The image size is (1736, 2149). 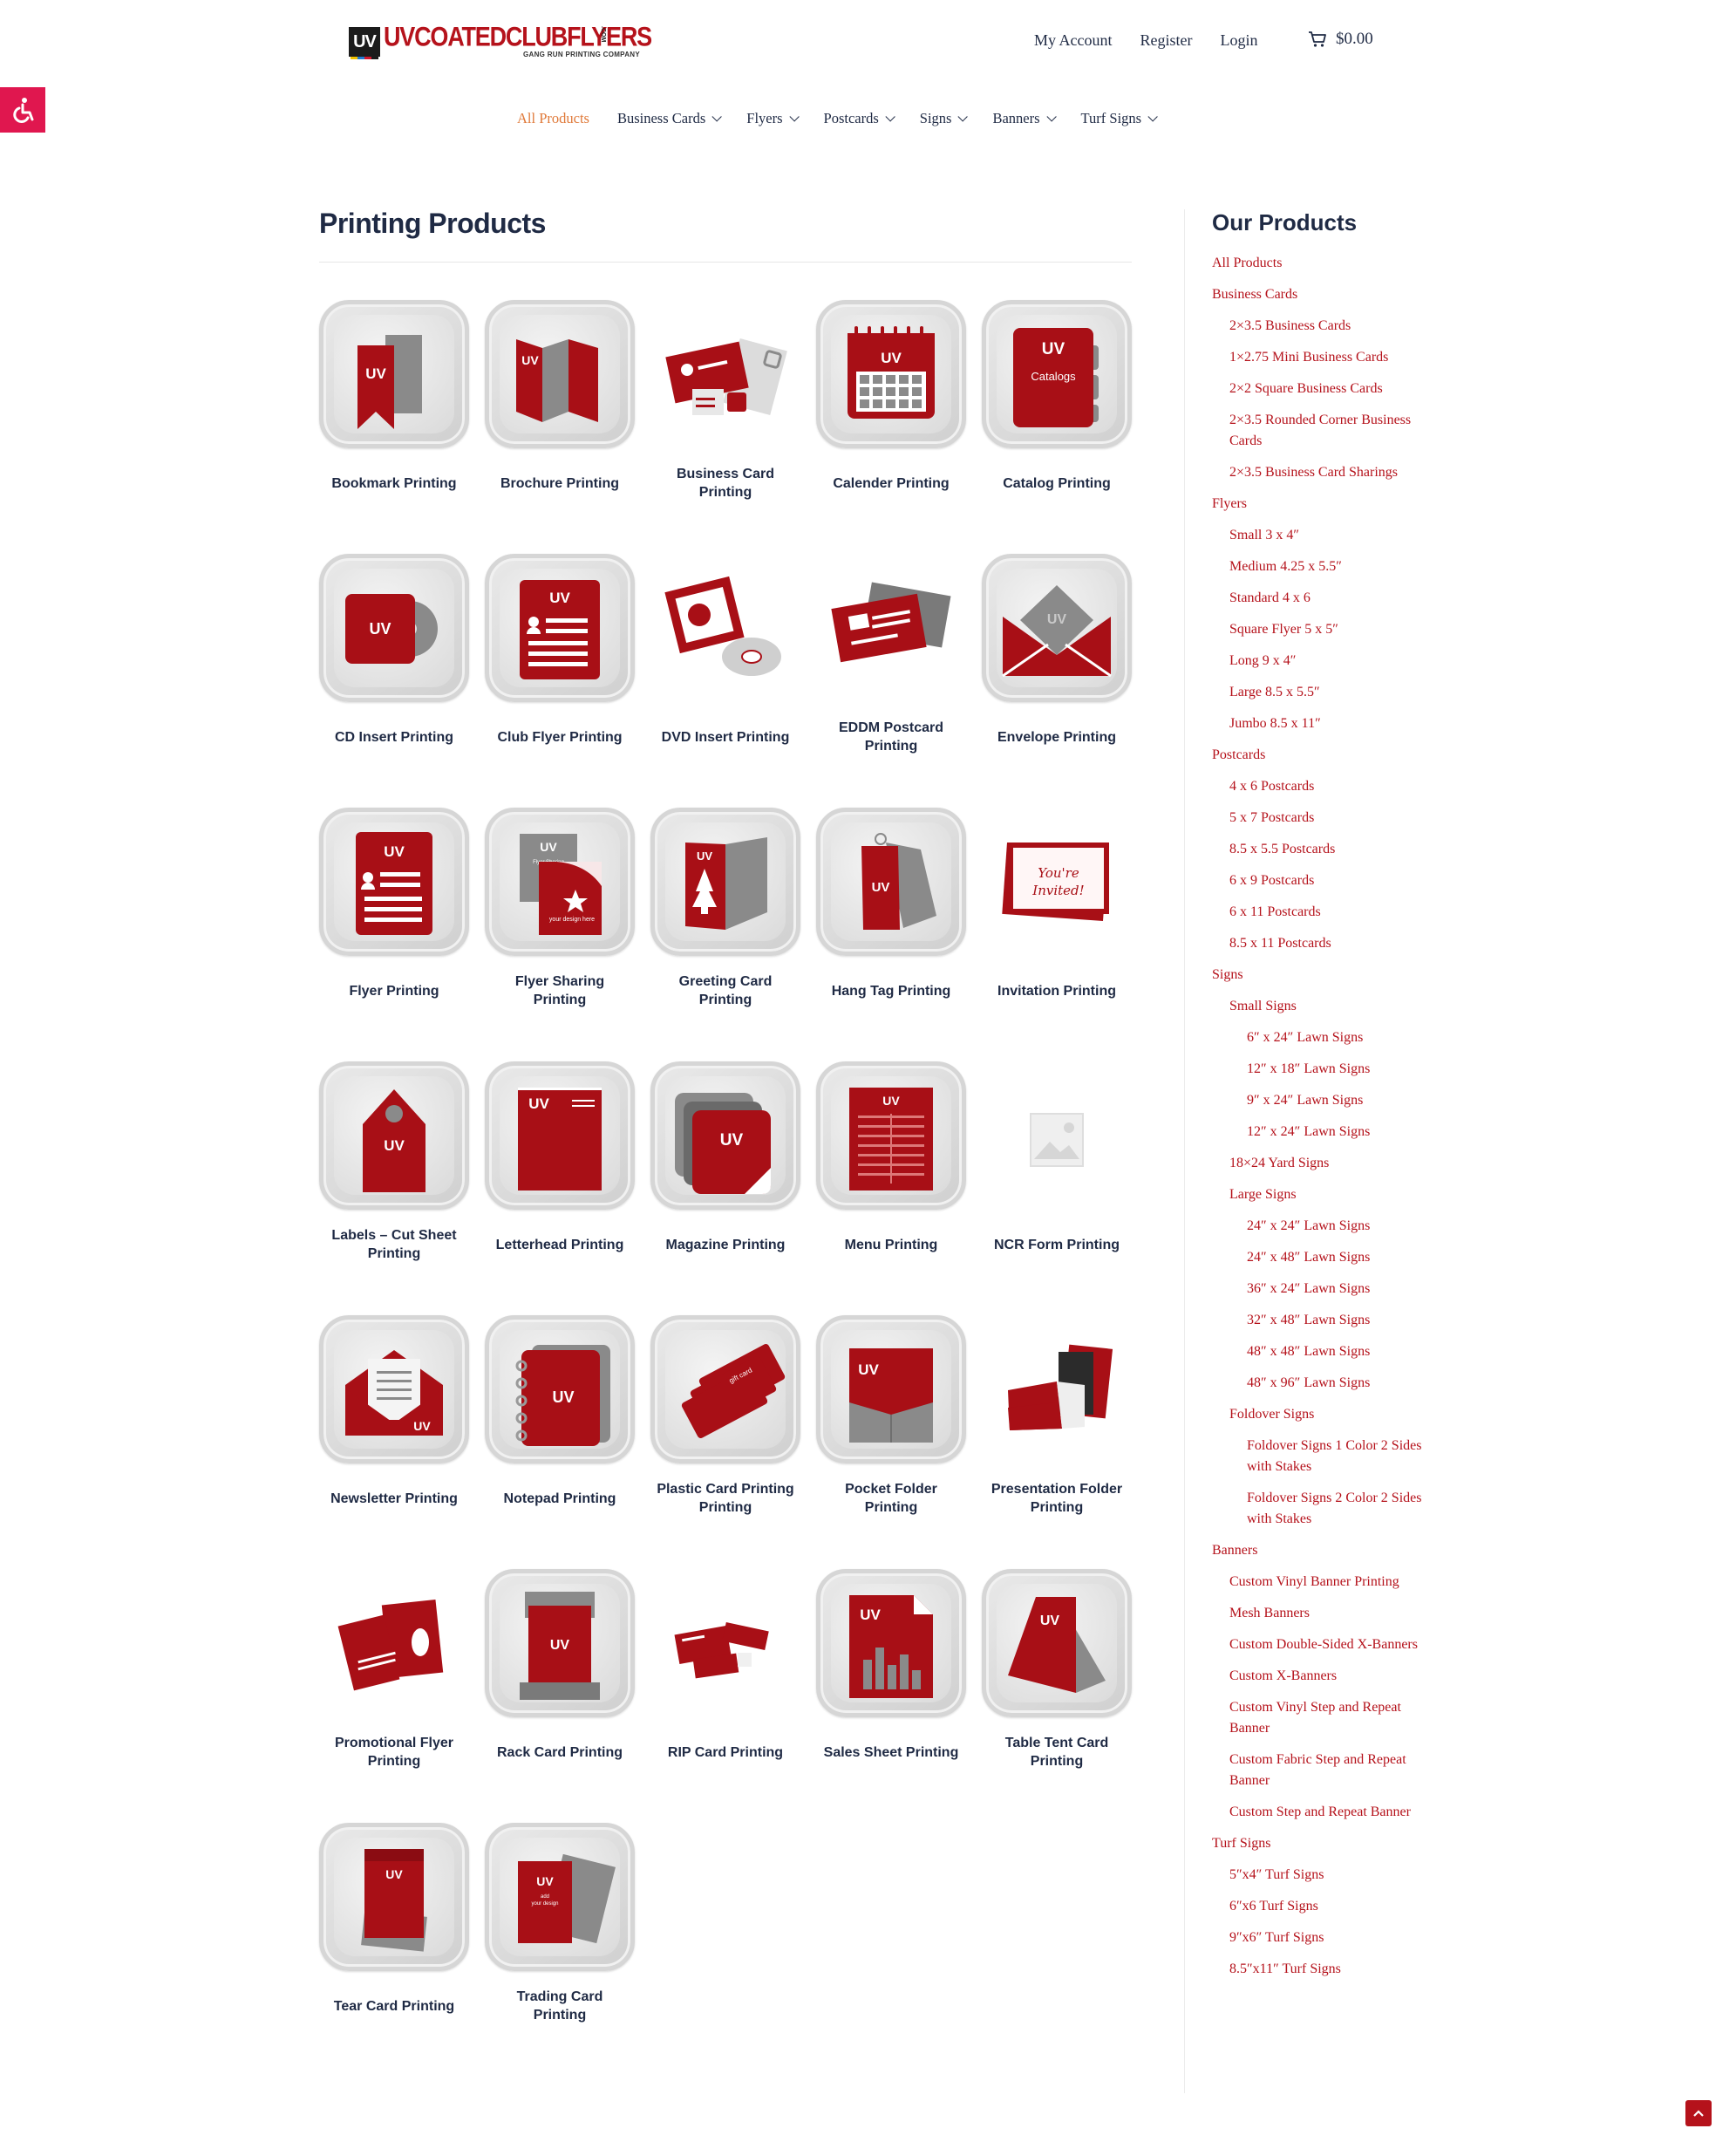 I want to click on product-card: UV Rack Card Printing, so click(x=560, y=1671).